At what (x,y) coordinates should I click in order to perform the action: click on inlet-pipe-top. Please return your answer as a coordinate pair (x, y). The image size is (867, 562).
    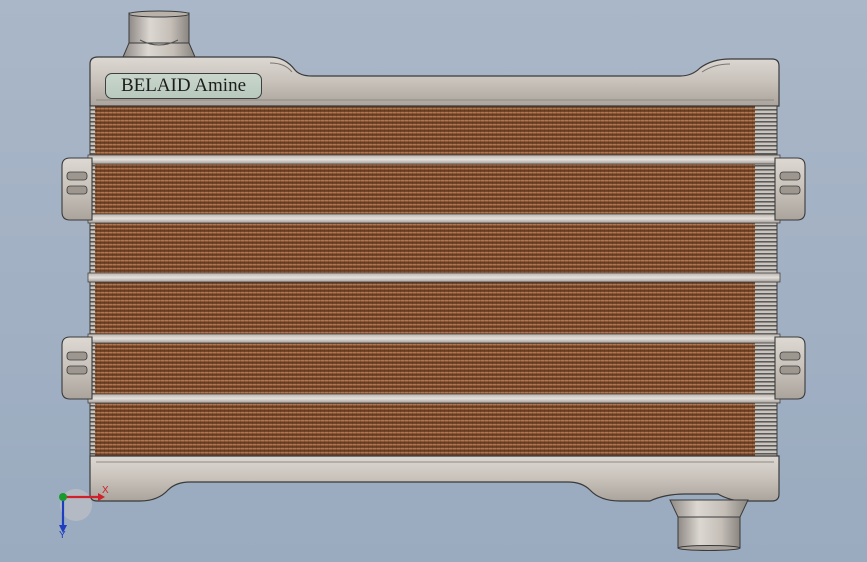
    Looking at the image, I should click on (159, 34).